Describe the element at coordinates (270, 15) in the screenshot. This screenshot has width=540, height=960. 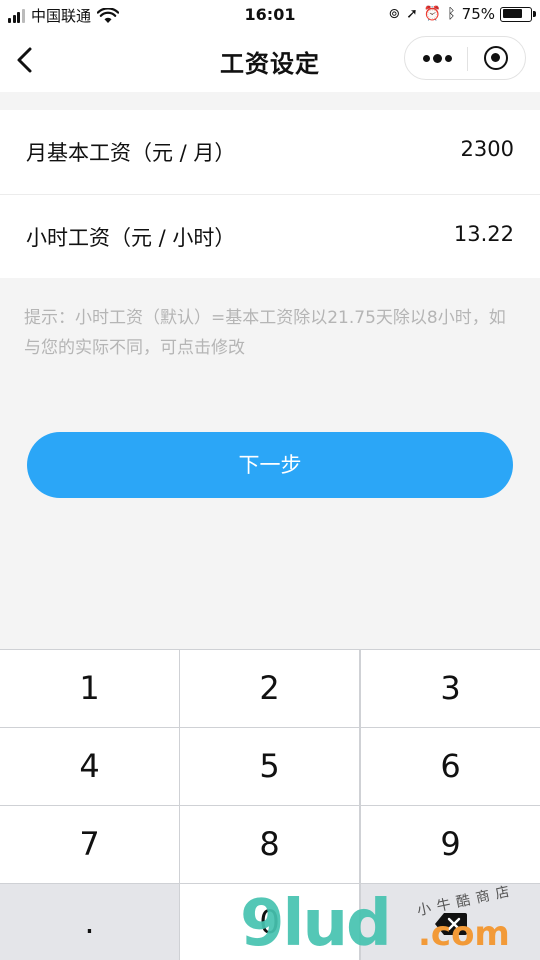
I see `status-bar: 中国联通 16:01 ⊚ ➚ ⏰ ᛒ 75%` at that location.